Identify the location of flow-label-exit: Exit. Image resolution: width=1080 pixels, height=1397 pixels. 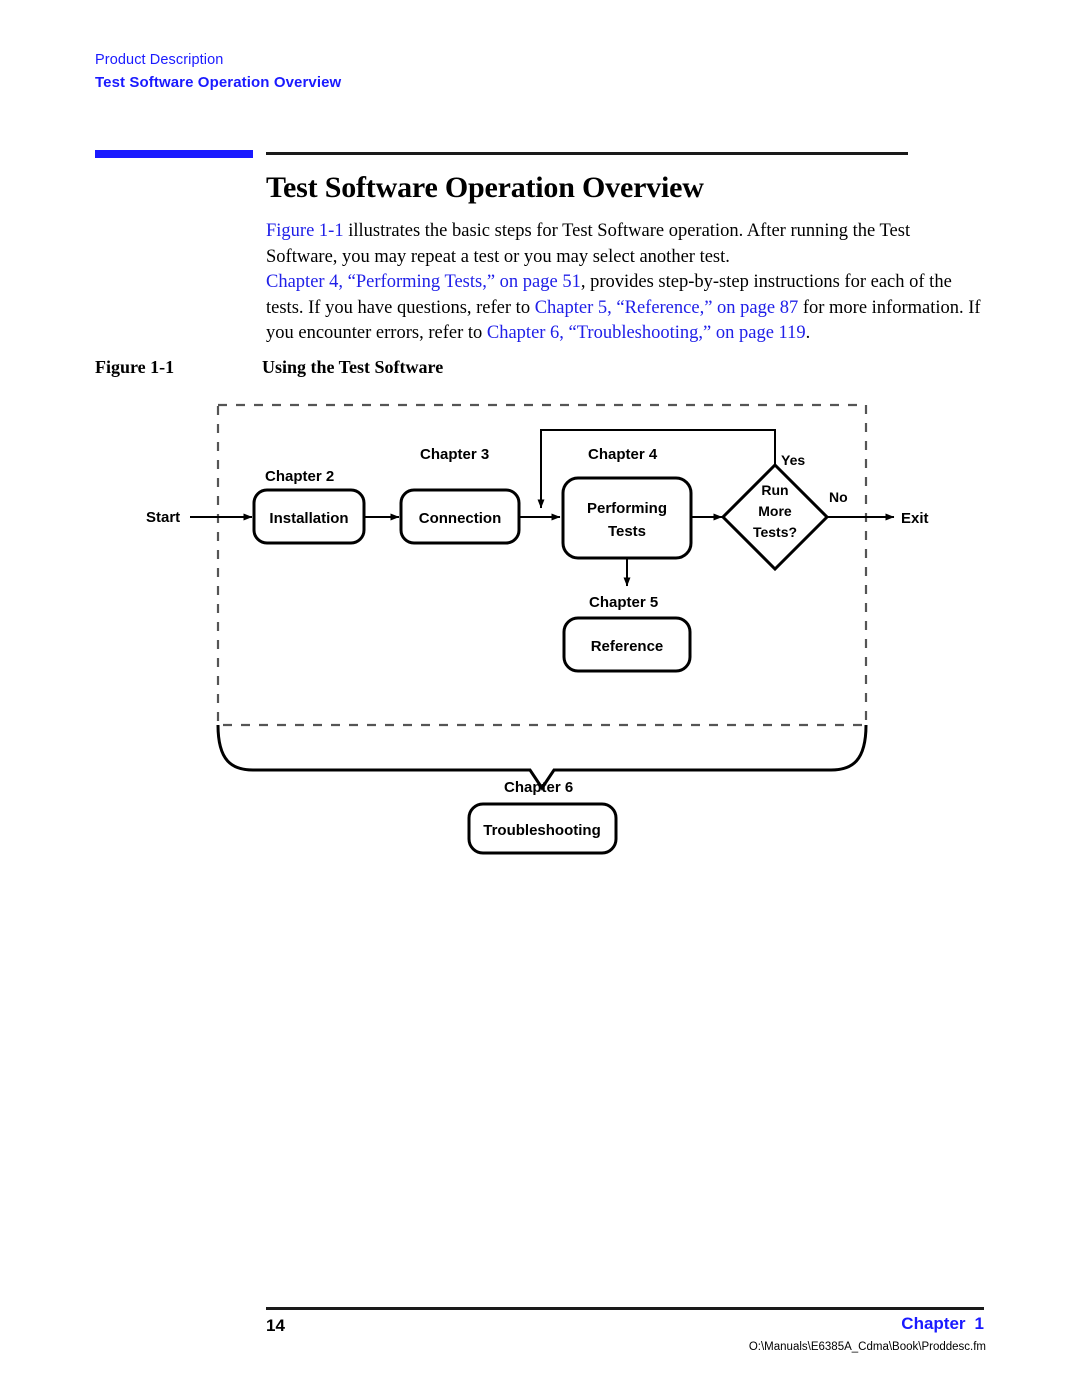
(915, 518).